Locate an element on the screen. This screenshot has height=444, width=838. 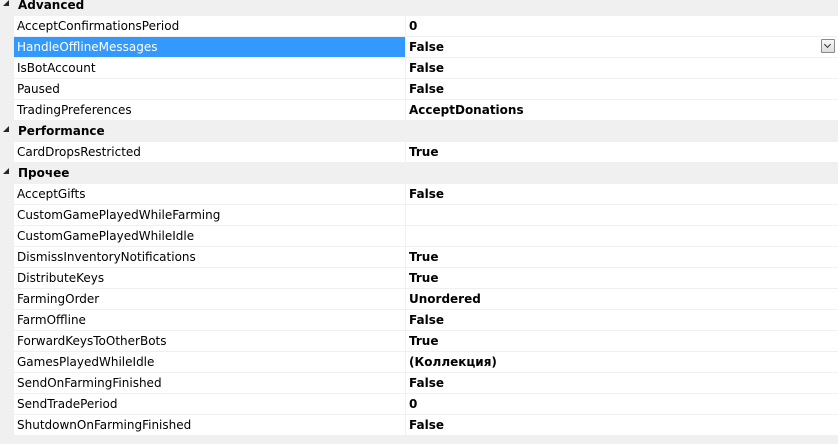
category-header: Performance is located at coordinates (419, 131).